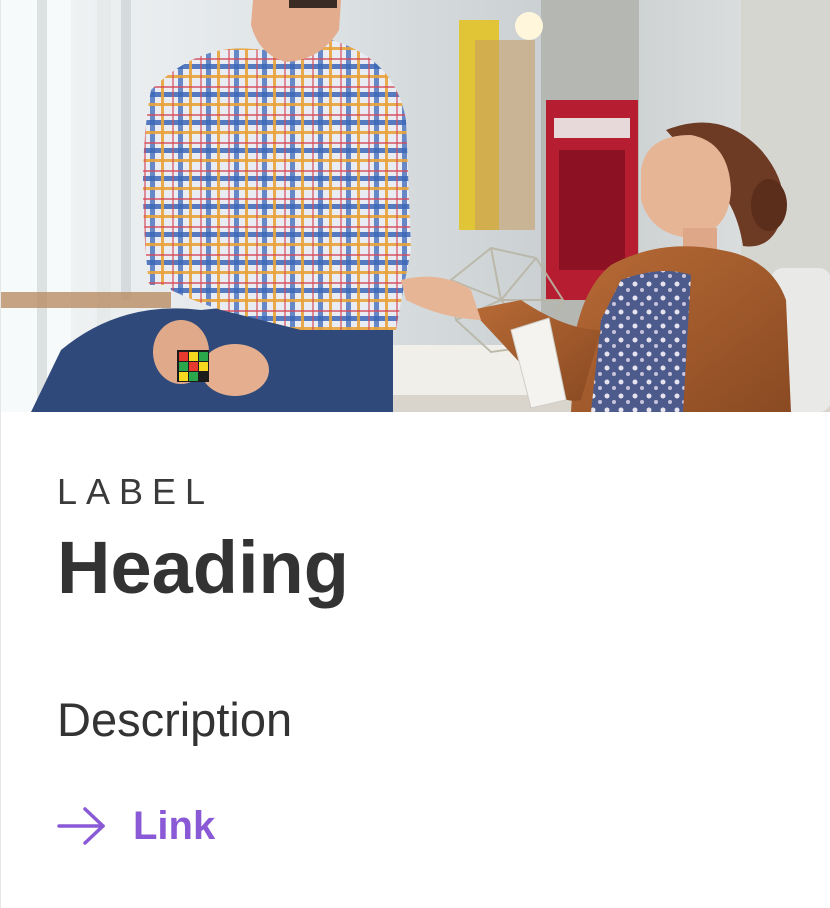  What do you see at coordinates (175, 719) in the screenshot?
I see `card-description: Description` at bounding box center [175, 719].